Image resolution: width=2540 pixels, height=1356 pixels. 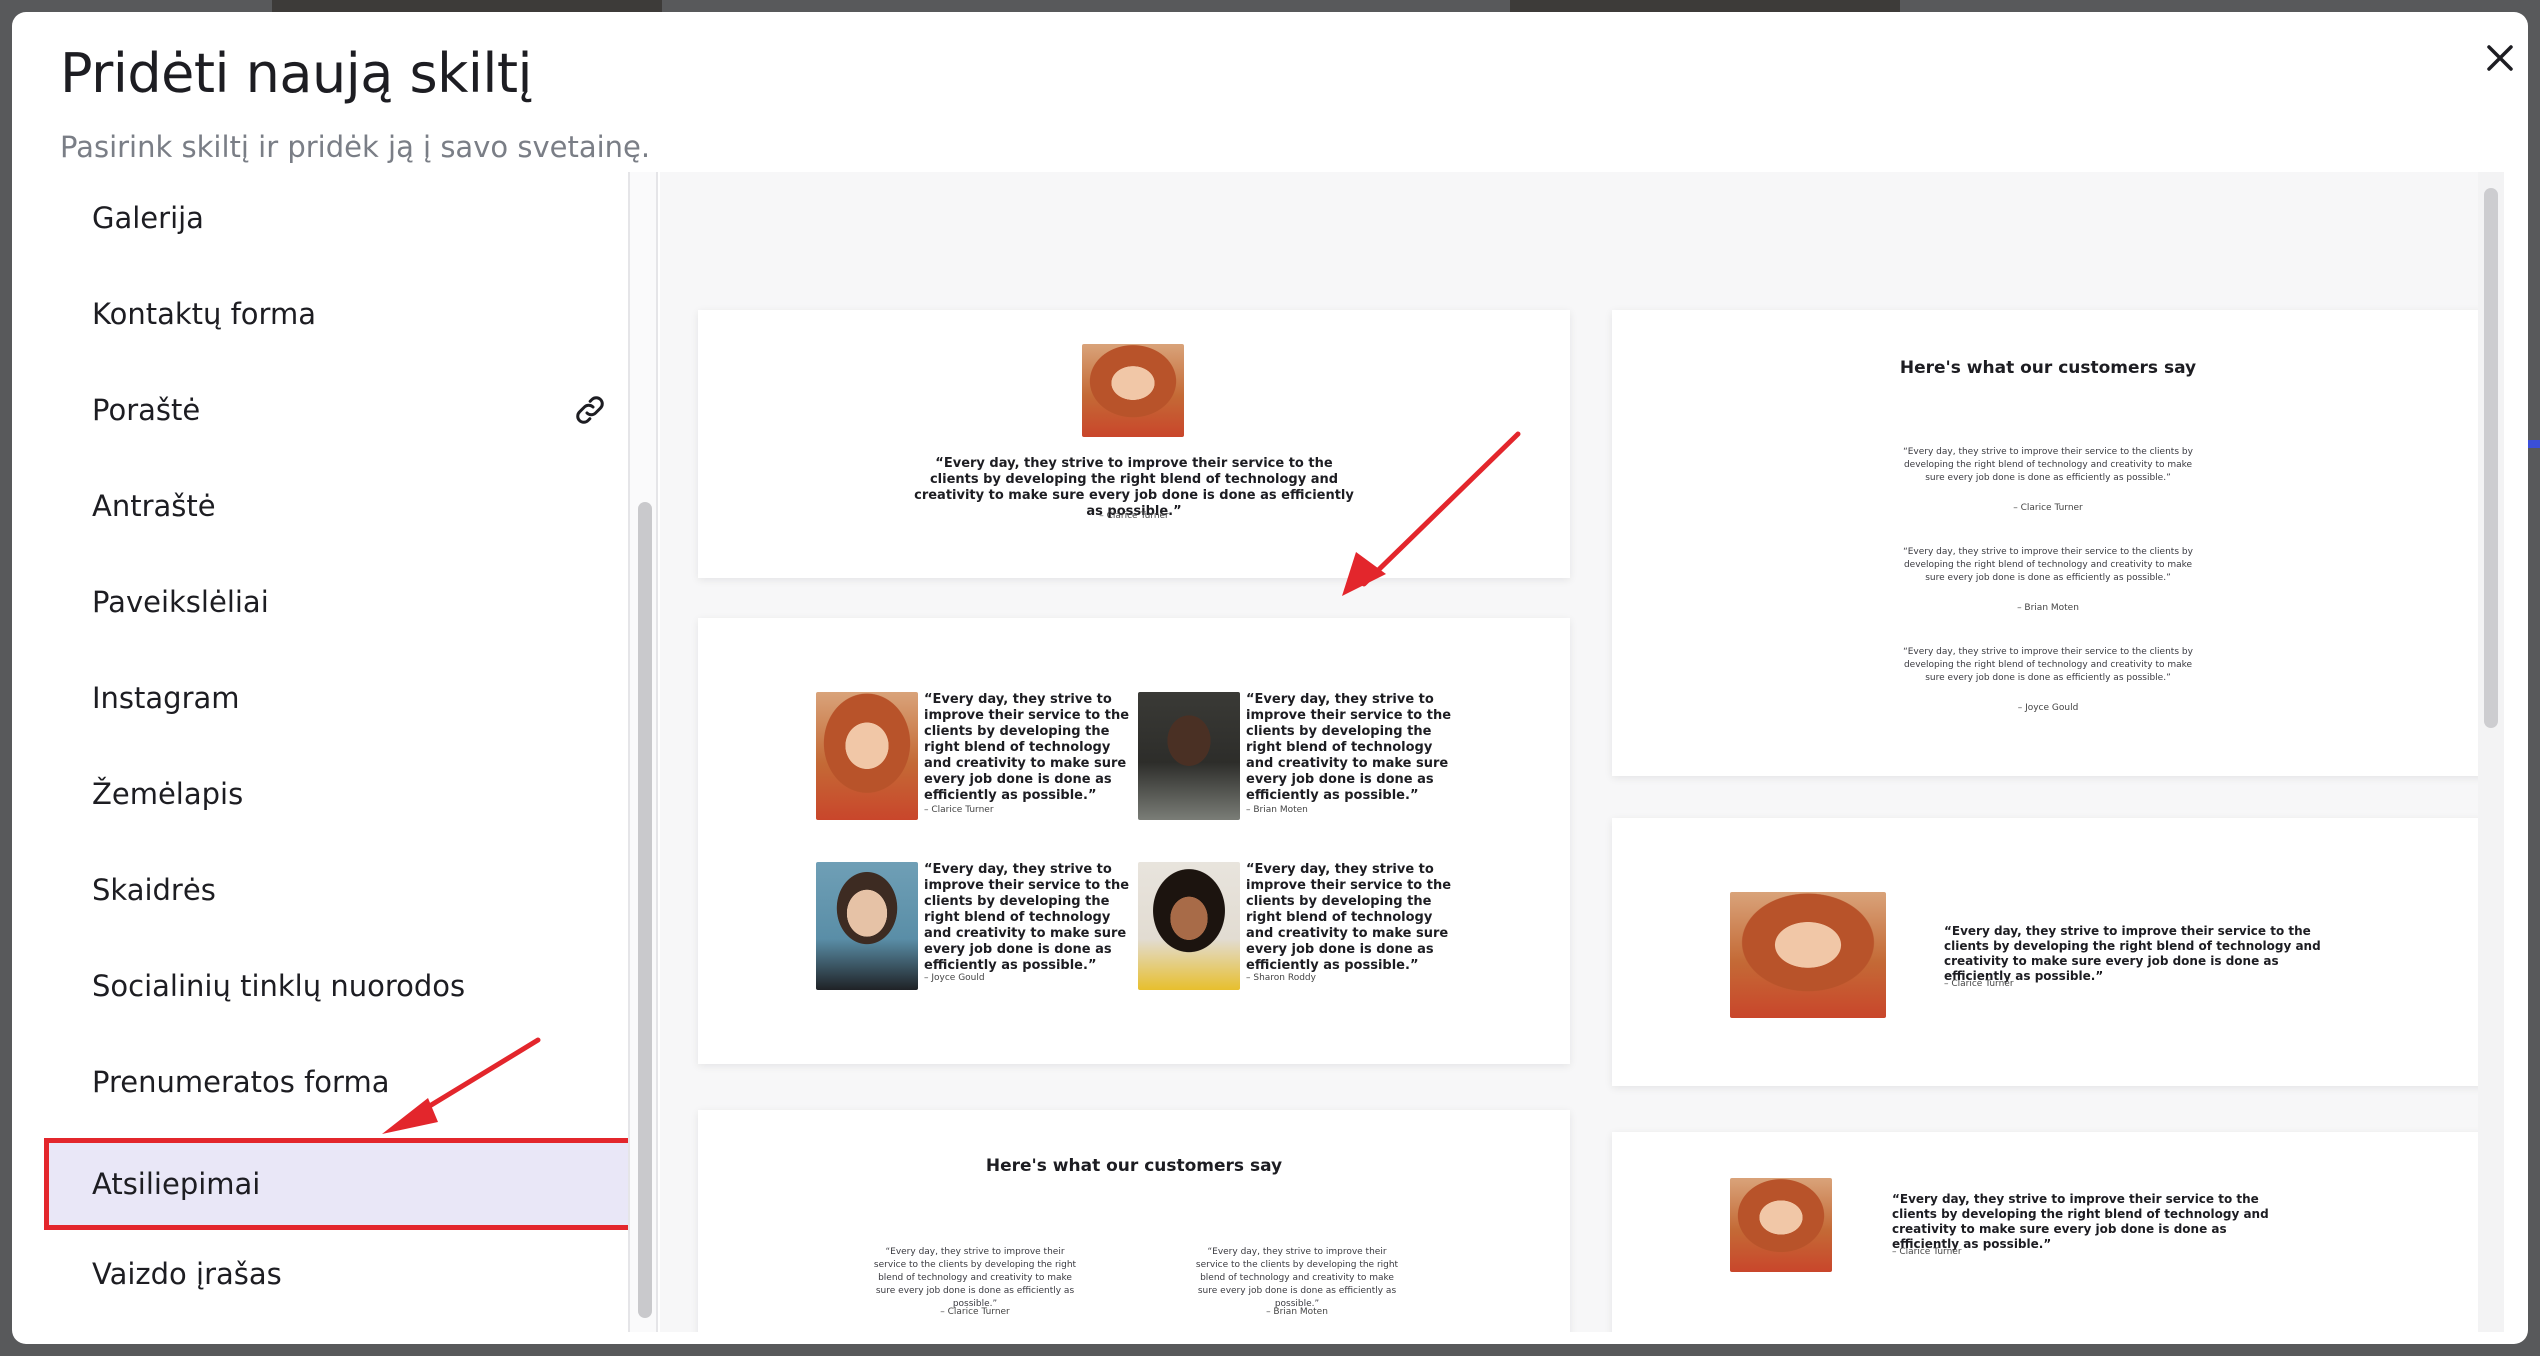 I want to click on sidebar-item-atsiliepimai: Atsiliepimai, so click(x=336, y=1184).